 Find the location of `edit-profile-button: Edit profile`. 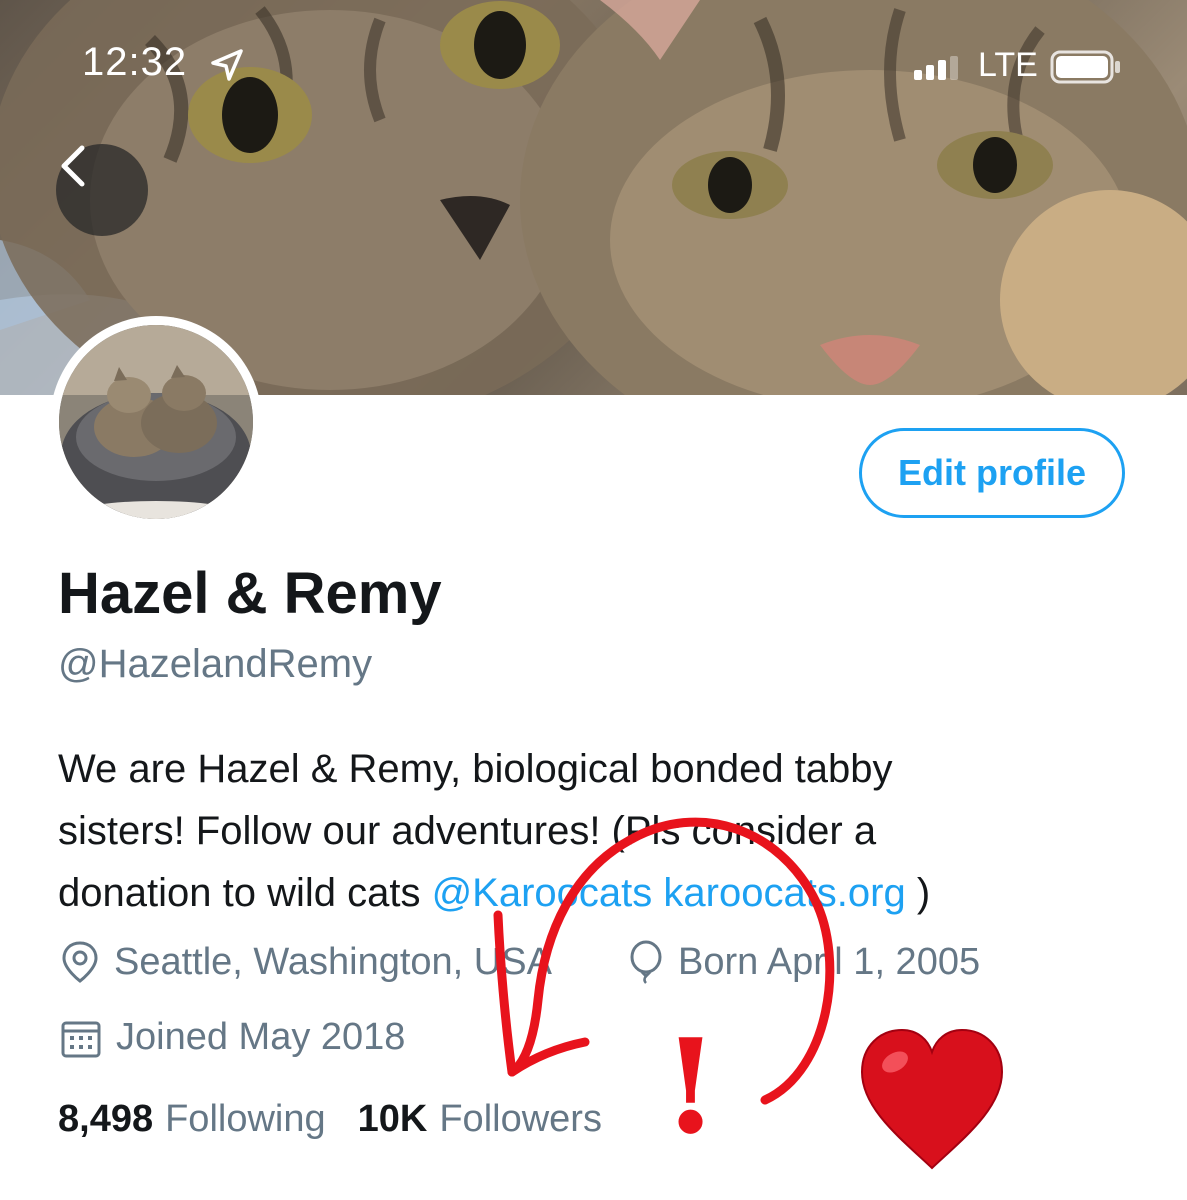

edit-profile-button: Edit profile is located at coordinates (992, 473).